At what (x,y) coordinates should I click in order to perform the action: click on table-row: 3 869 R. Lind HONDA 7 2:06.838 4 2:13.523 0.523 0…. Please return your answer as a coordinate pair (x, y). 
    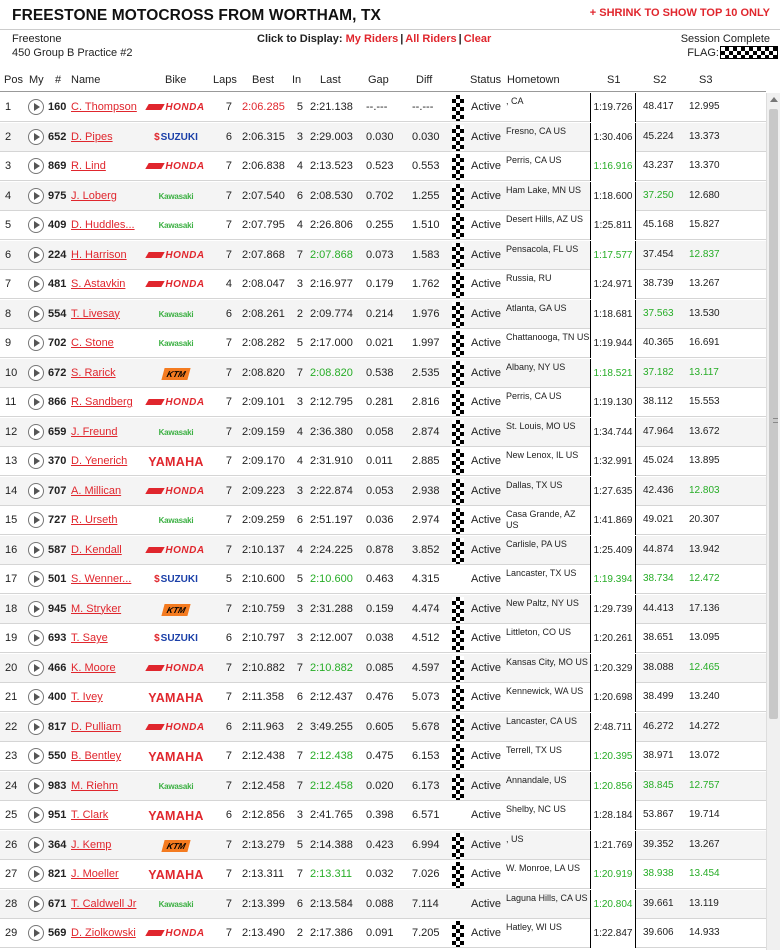
    Looking at the image, I should click on (383, 167).